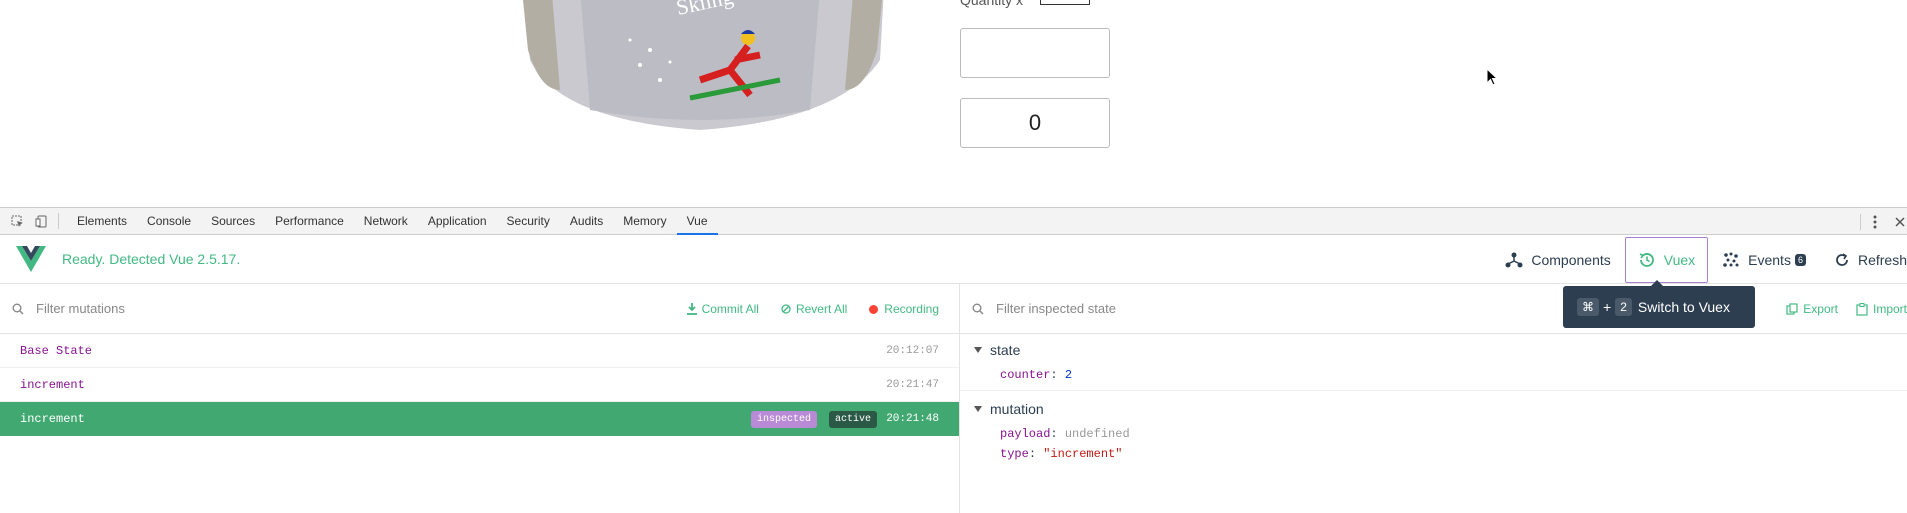 Image resolution: width=1907 pixels, height=513 pixels. What do you see at coordinates (1083, 454) in the screenshot?
I see `type-value: "increment"` at bounding box center [1083, 454].